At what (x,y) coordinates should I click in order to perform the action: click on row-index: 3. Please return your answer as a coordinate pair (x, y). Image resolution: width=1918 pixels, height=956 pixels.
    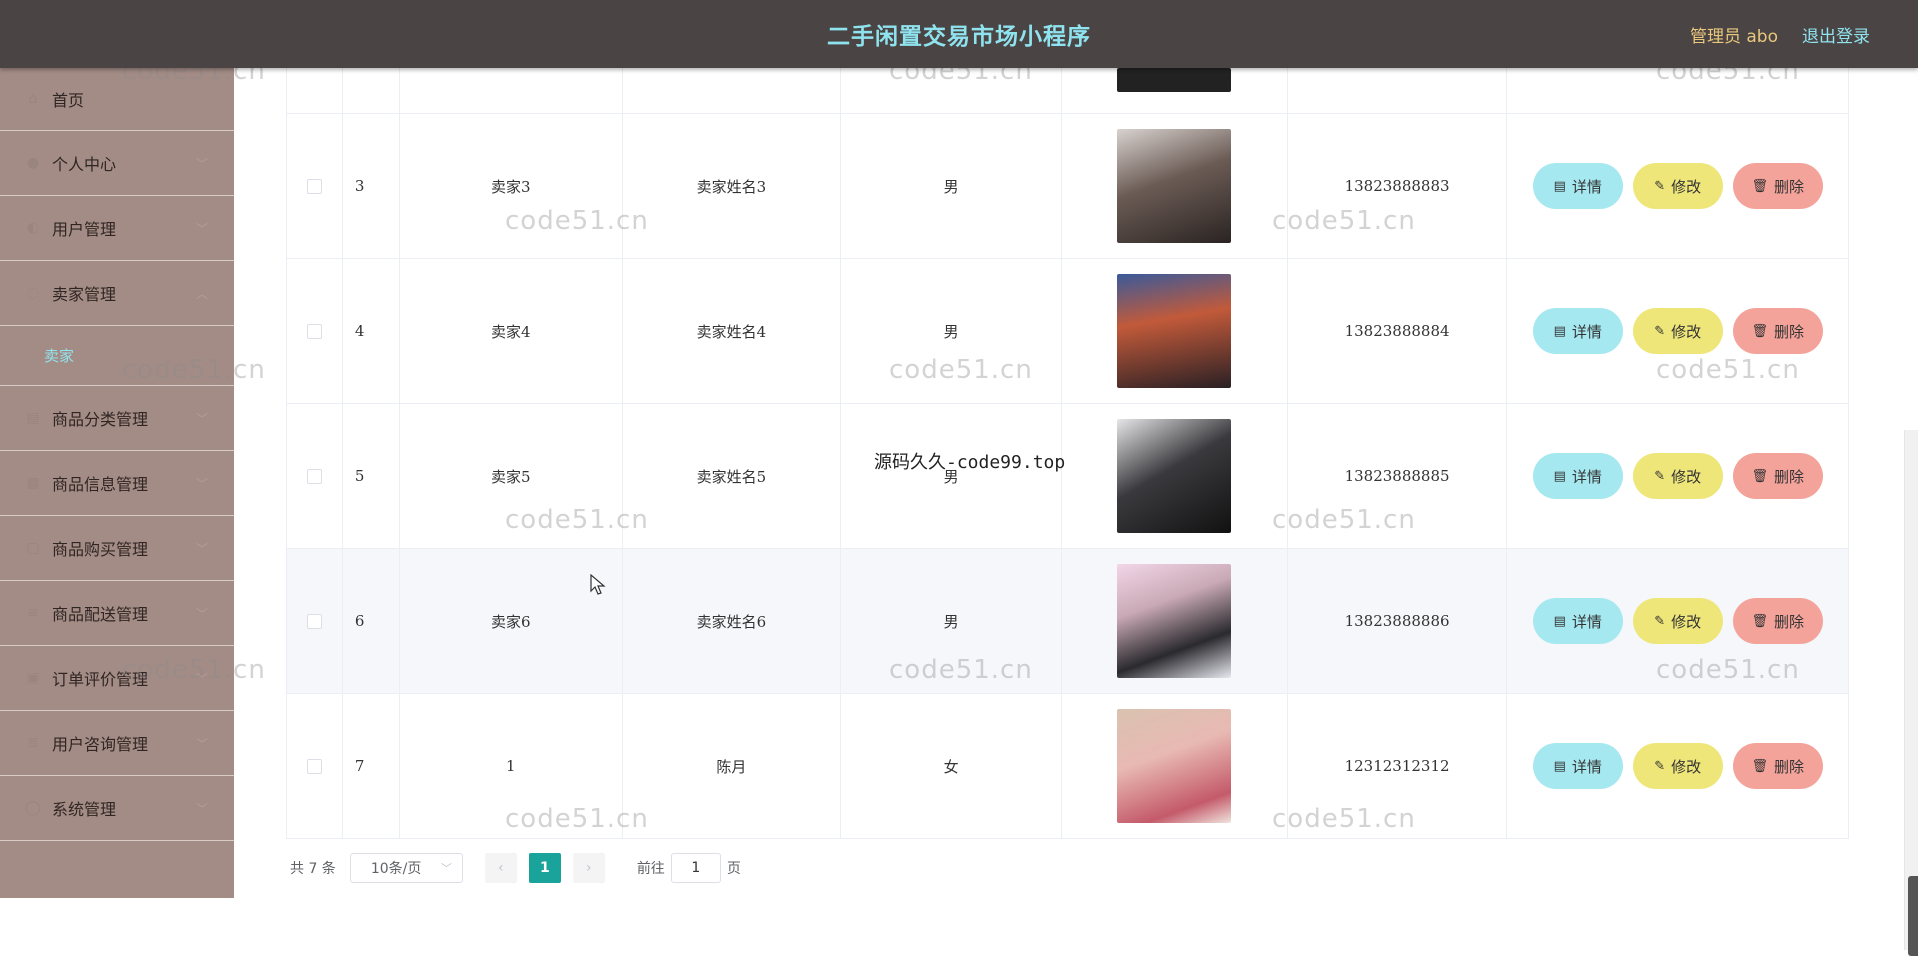
    Looking at the image, I should click on (371, 186).